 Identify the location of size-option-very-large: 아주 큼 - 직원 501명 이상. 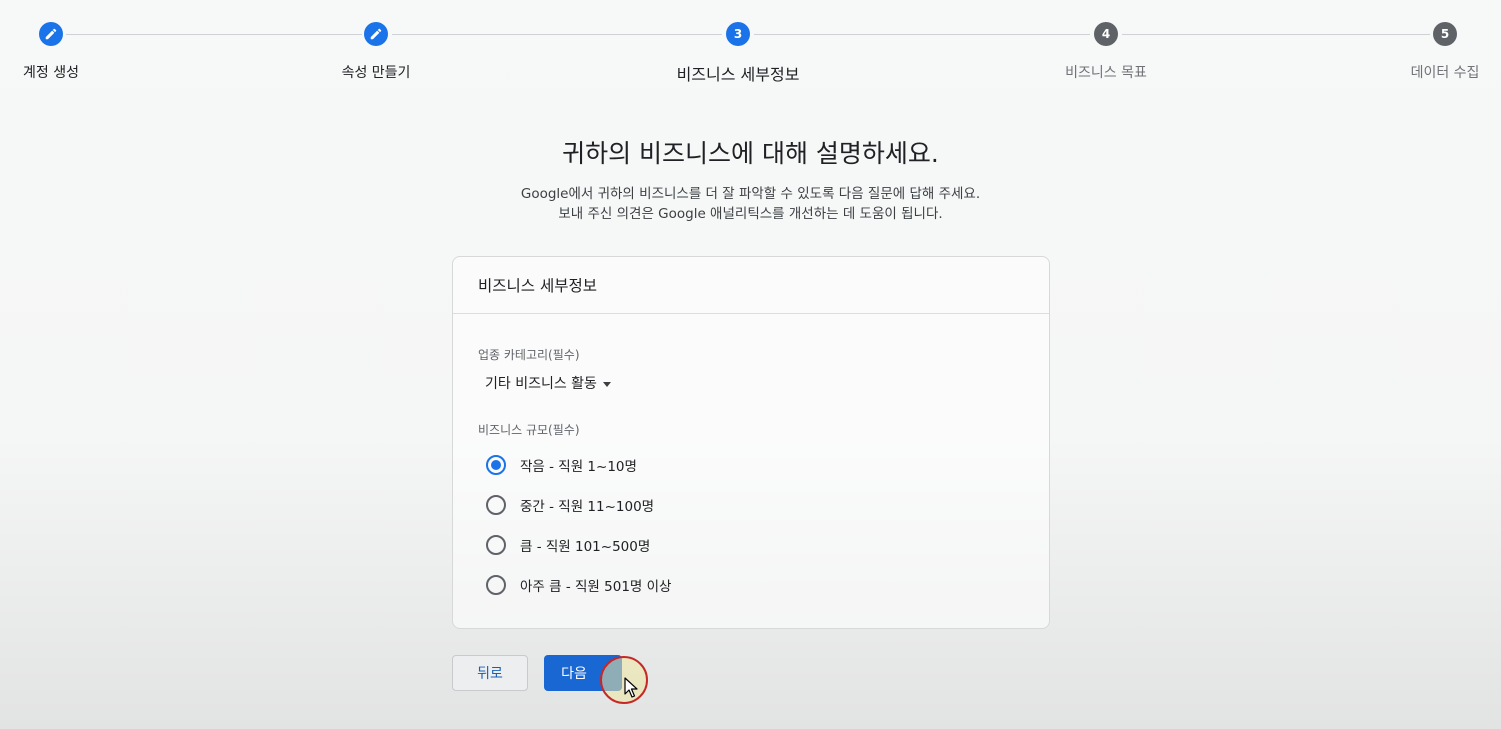
(578, 585).